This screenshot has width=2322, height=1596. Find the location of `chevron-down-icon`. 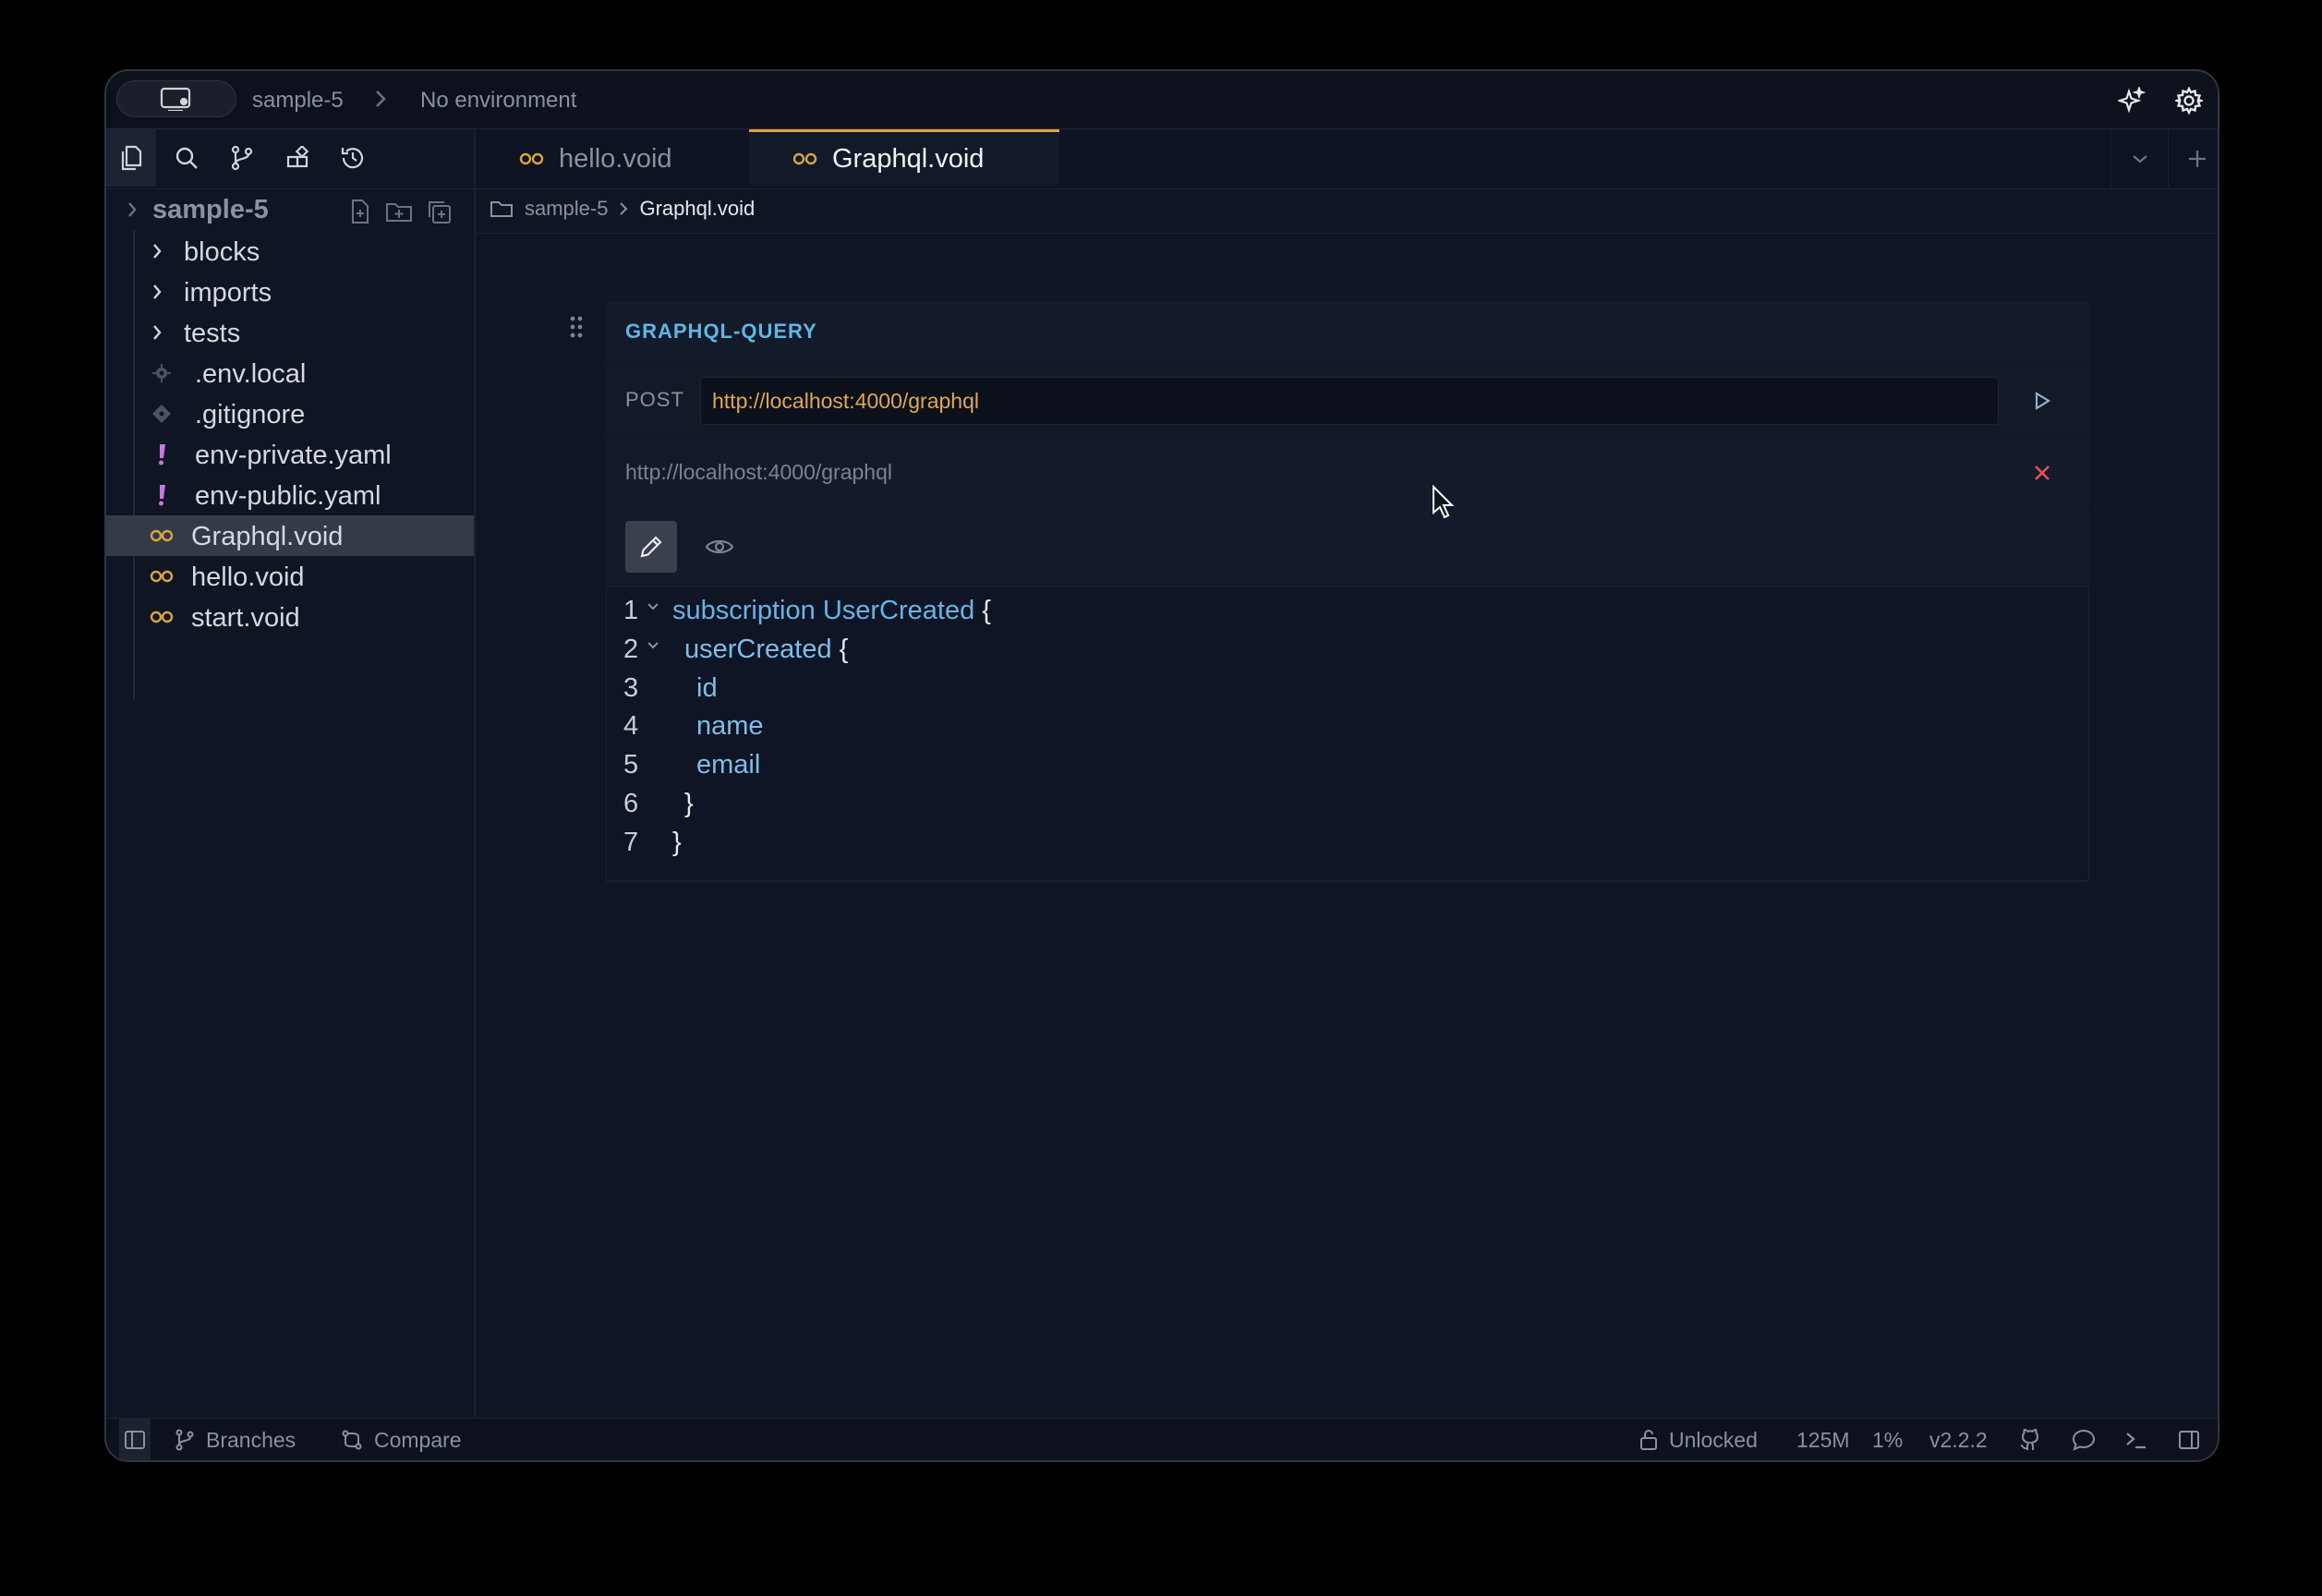

chevron-down-icon is located at coordinates (2140, 159).